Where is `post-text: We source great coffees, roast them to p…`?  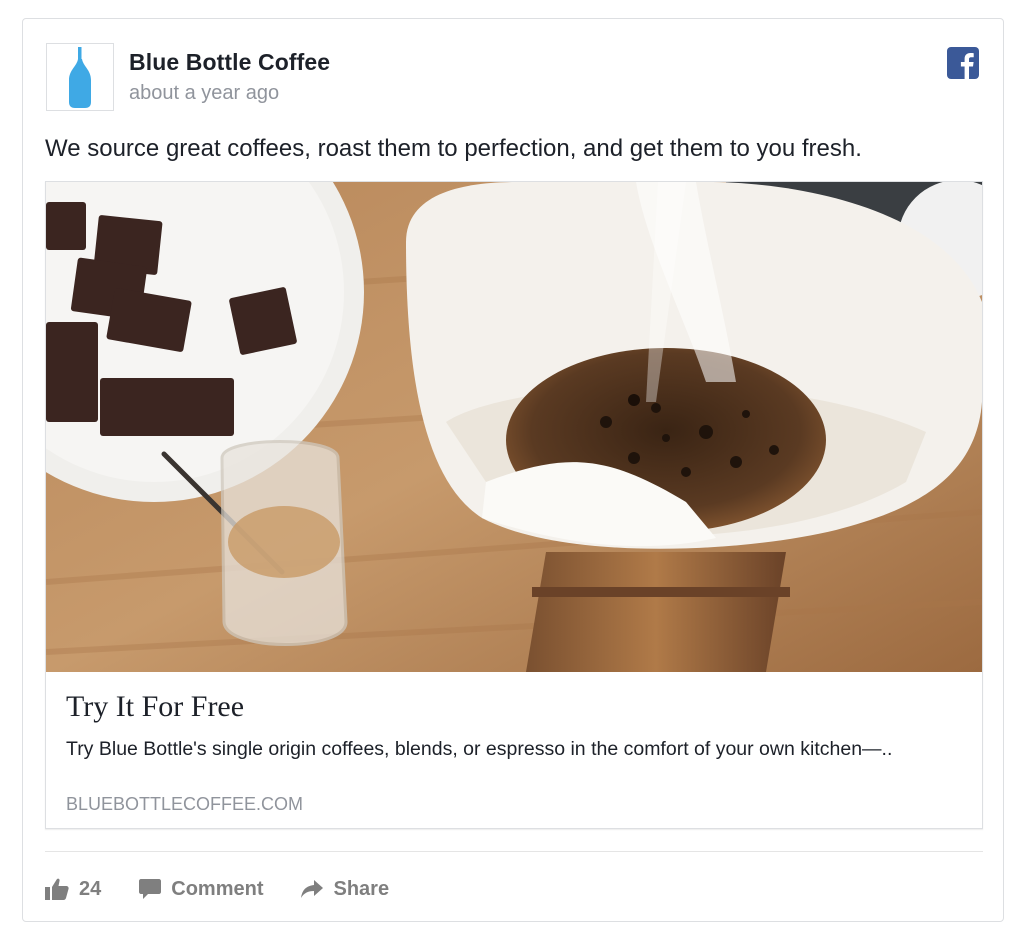 post-text: We source great coffees, roast them to p… is located at coordinates (453, 148).